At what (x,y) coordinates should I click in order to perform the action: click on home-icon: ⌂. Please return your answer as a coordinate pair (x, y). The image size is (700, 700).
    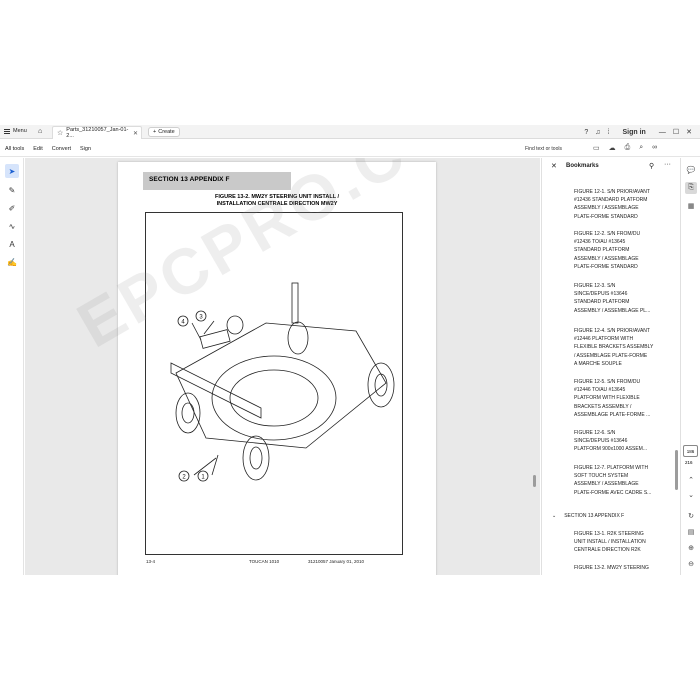
    Looking at the image, I should click on (40, 131).